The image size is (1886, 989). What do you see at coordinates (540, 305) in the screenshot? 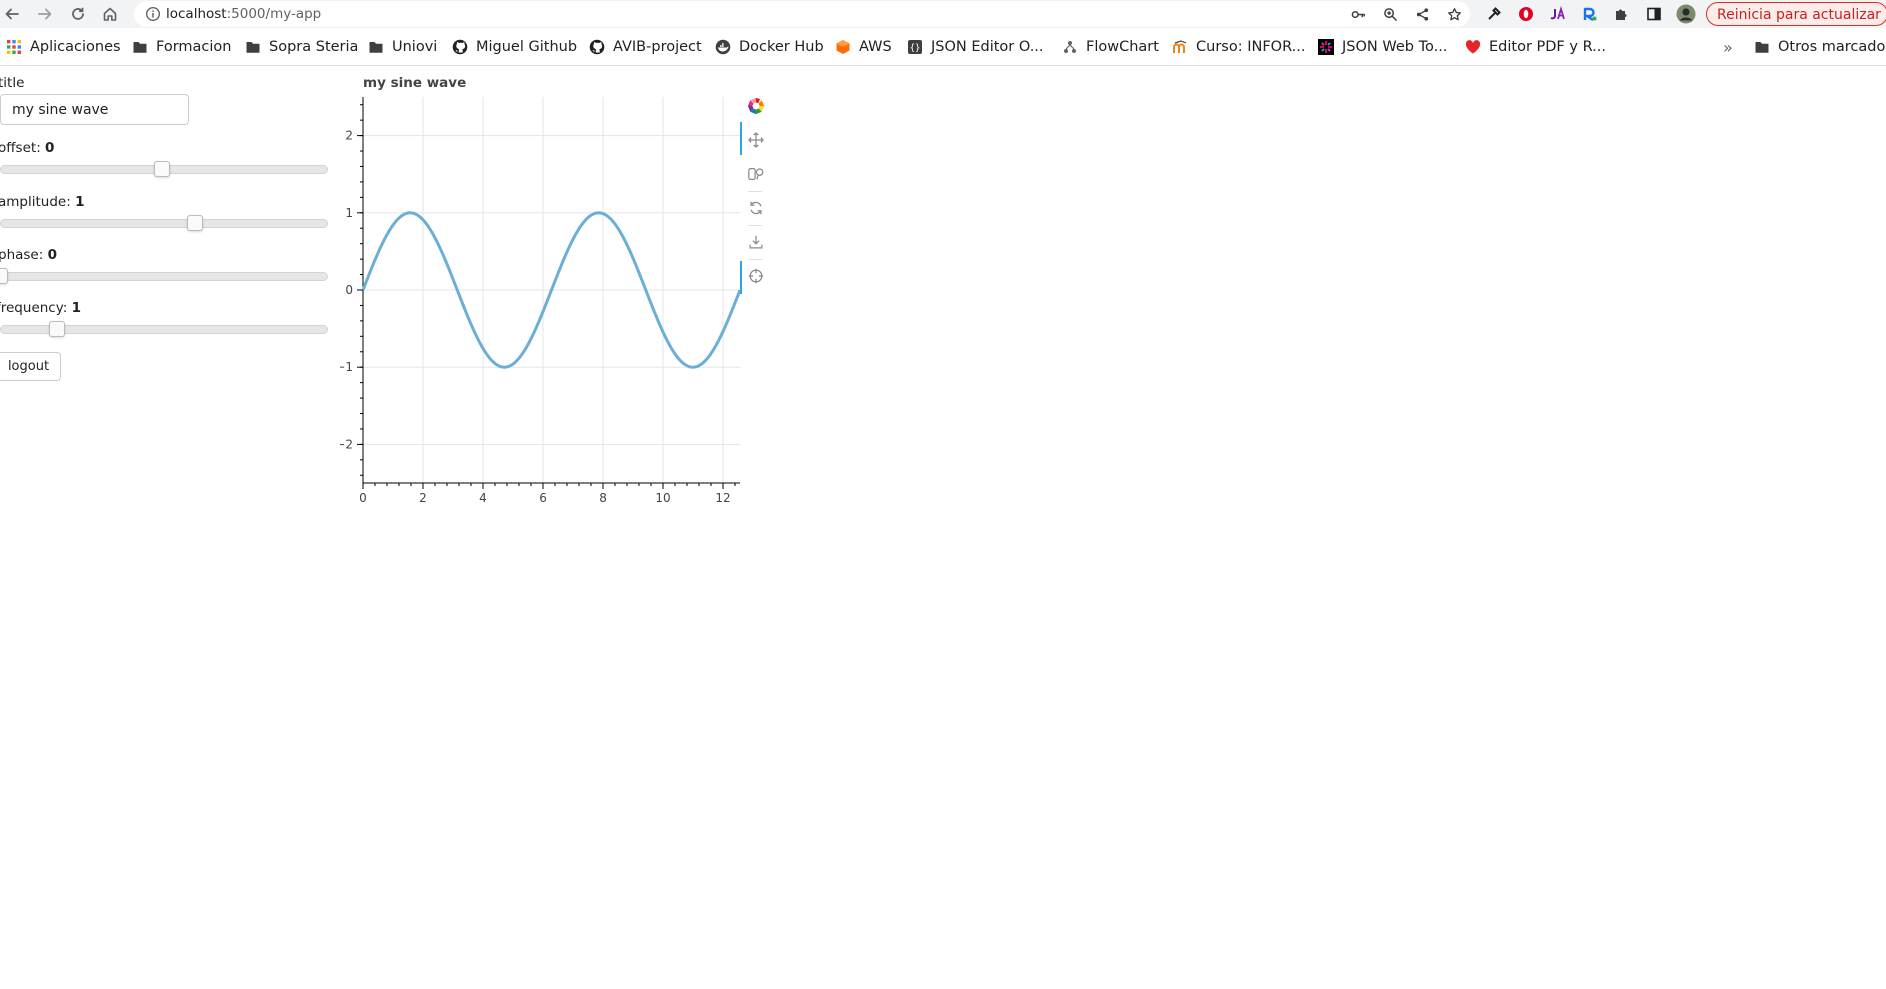
I see `sine-wave-plot: 0 2 4 6 8 10 12210−1−2` at bounding box center [540, 305].